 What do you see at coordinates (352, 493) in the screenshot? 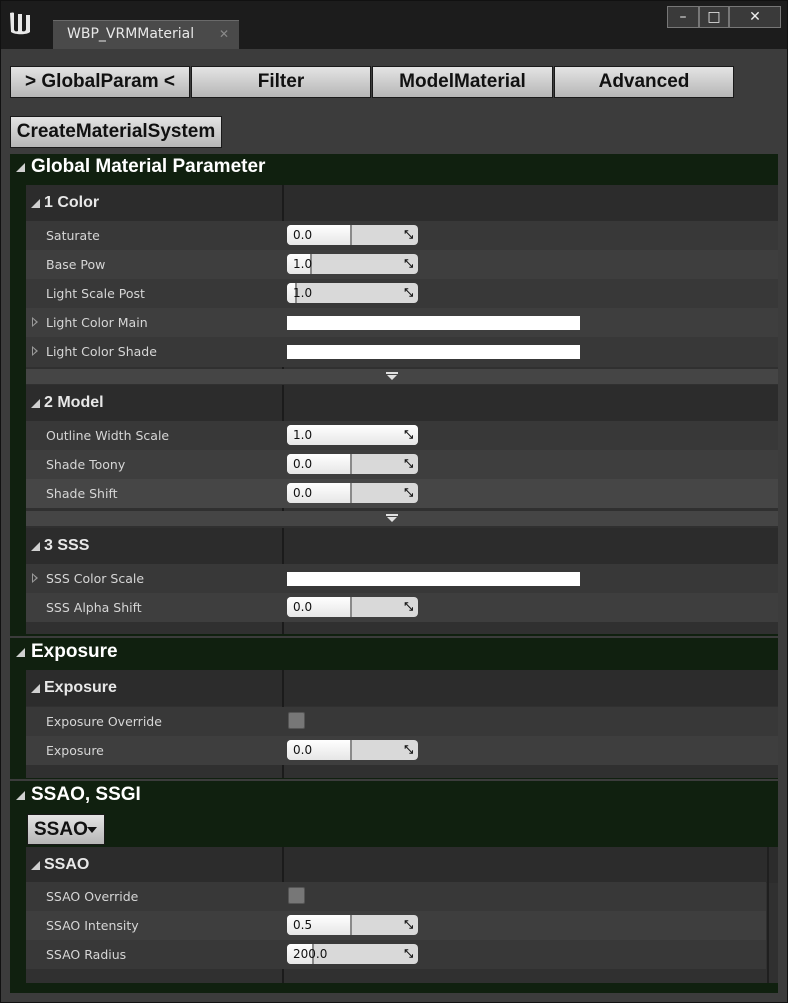
I see `shade-shift-spinbox: 0.0 ⤡` at bounding box center [352, 493].